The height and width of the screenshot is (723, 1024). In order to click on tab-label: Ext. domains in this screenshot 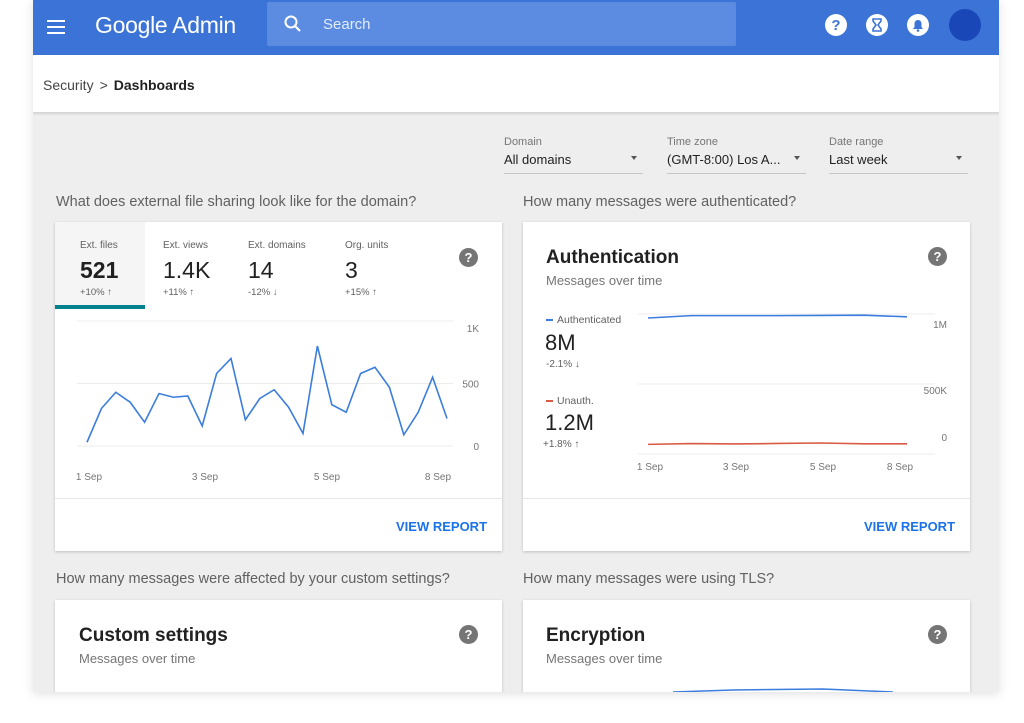, I will do `click(277, 245)`.